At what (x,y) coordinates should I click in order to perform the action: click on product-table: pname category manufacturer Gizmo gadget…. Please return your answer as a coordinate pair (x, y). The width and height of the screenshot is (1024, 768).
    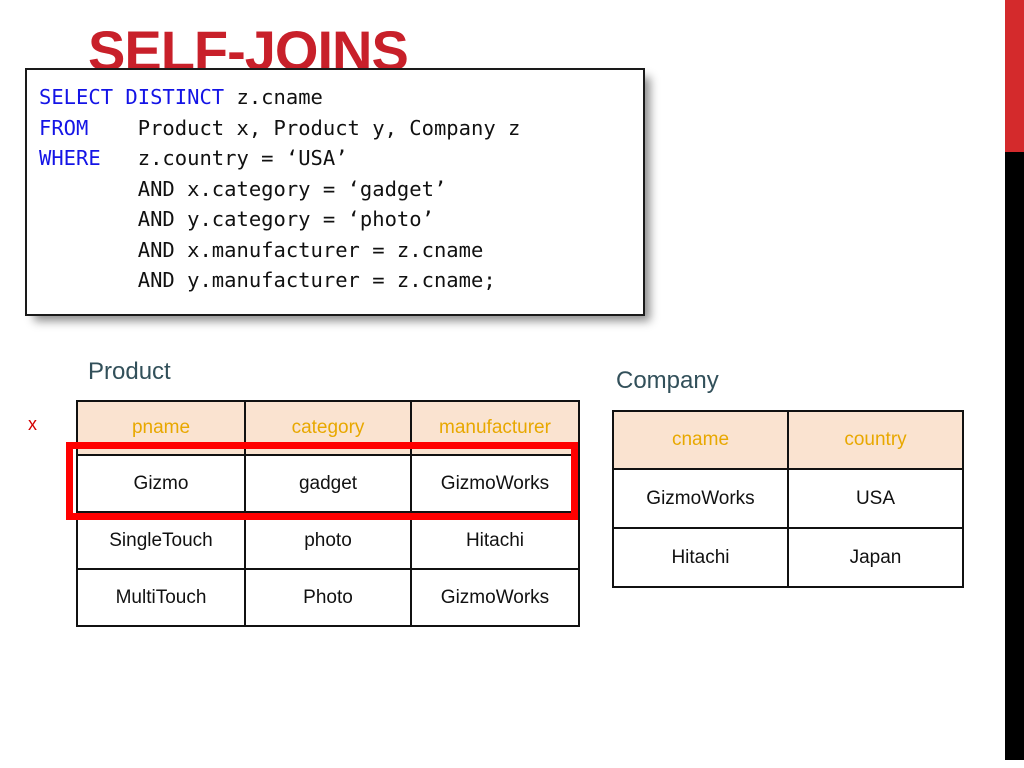
    Looking at the image, I should click on (328, 513).